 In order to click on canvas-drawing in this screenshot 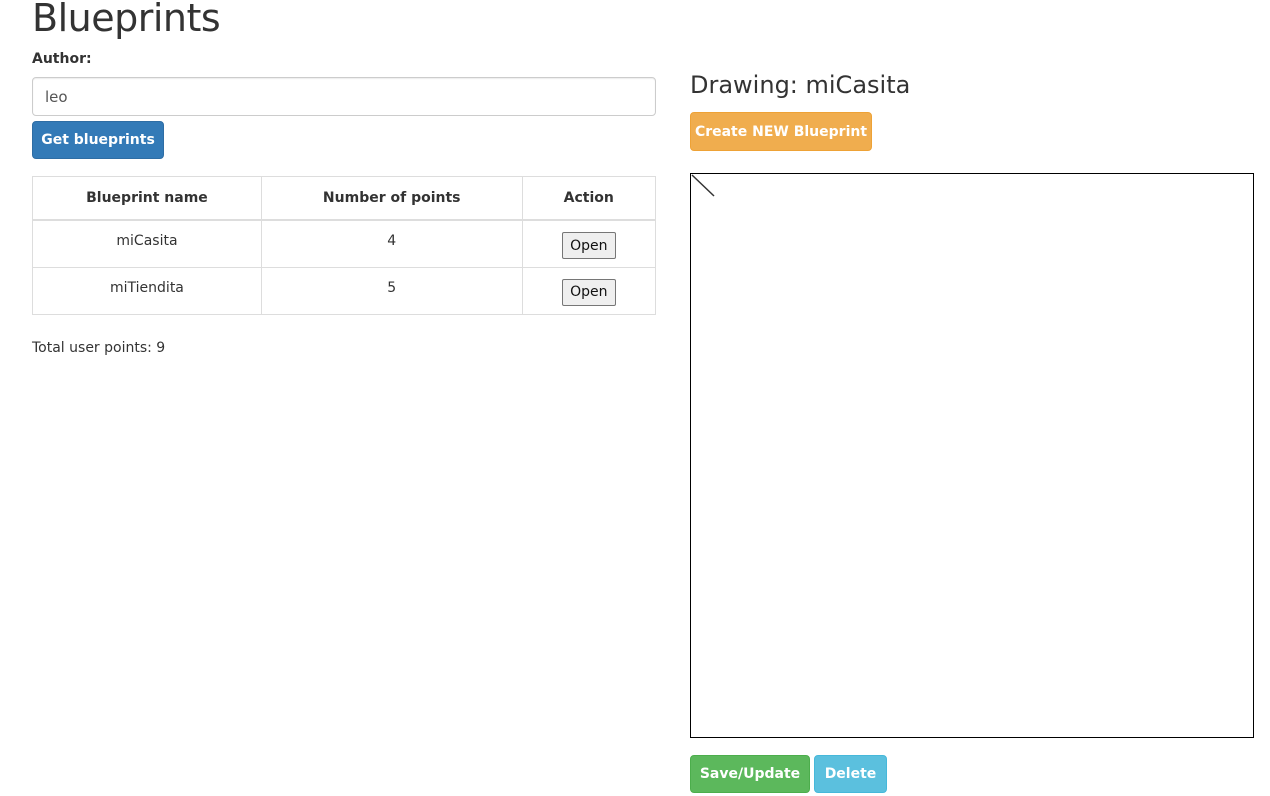, I will do `click(703, 185)`.